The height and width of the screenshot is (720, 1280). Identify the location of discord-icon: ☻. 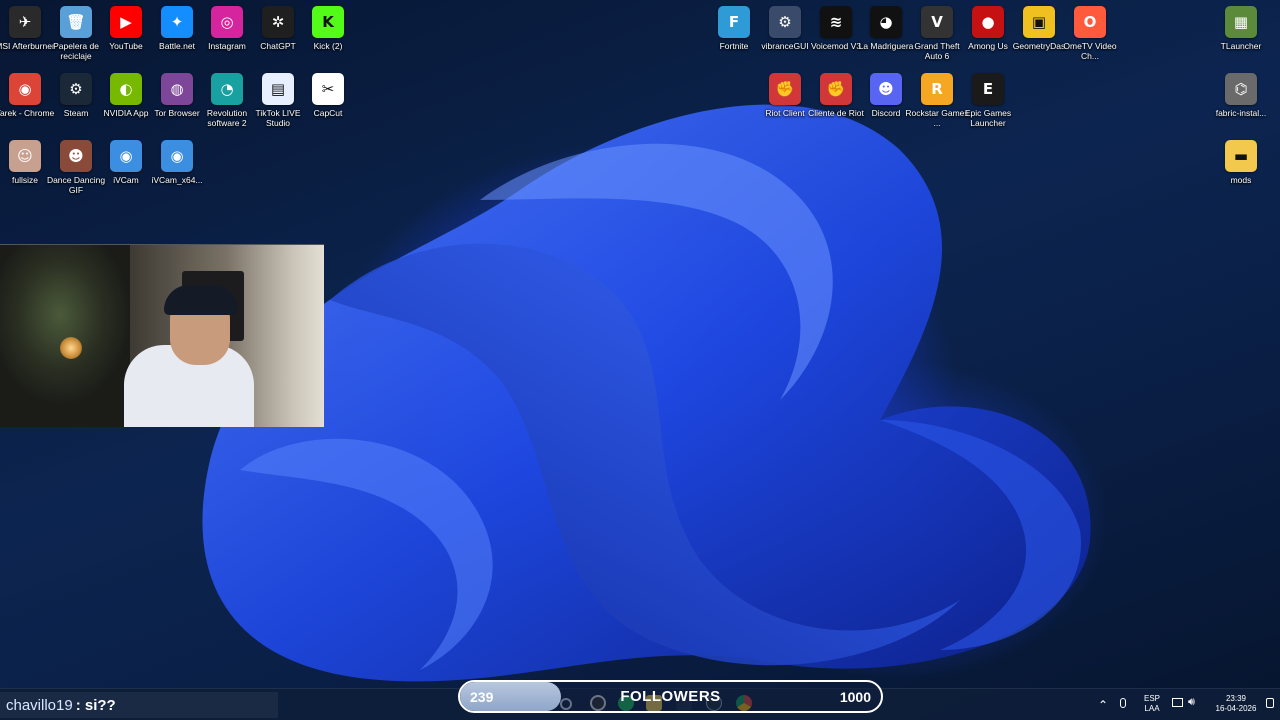
(886, 89).